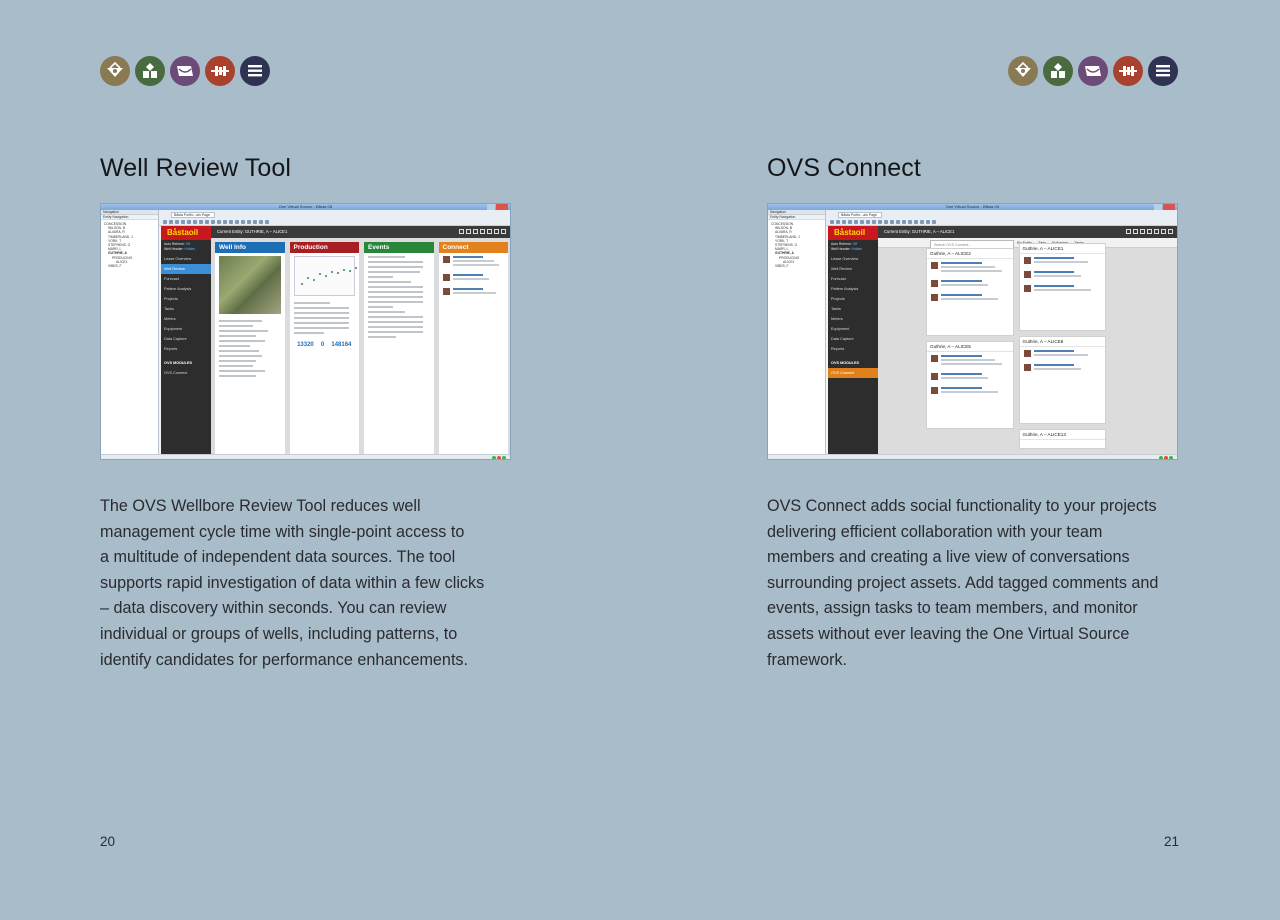  I want to click on wall-card: Guthrie, A – ALICE13, so click(1062, 439).